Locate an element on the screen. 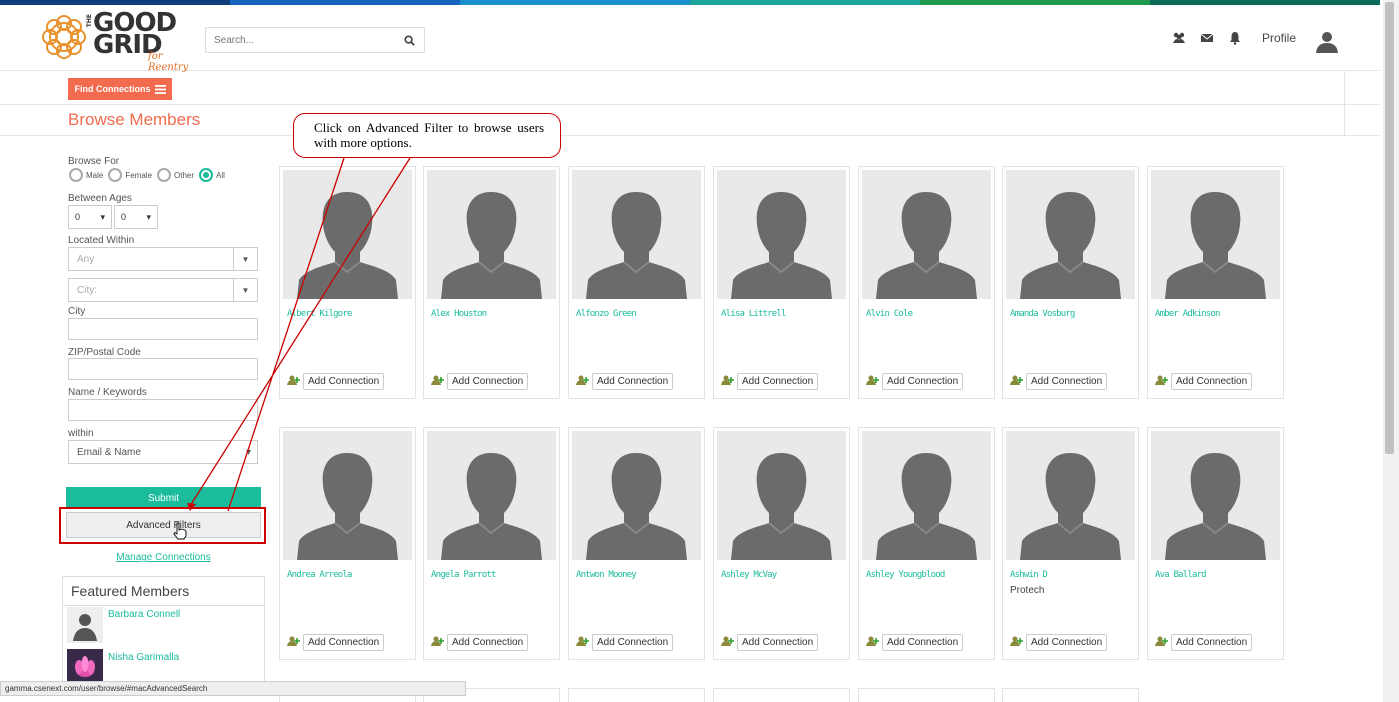 The height and width of the screenshot is (702, 1399). member-card: Alfonzo Green Add Connection is located at coordinates (636, 282).